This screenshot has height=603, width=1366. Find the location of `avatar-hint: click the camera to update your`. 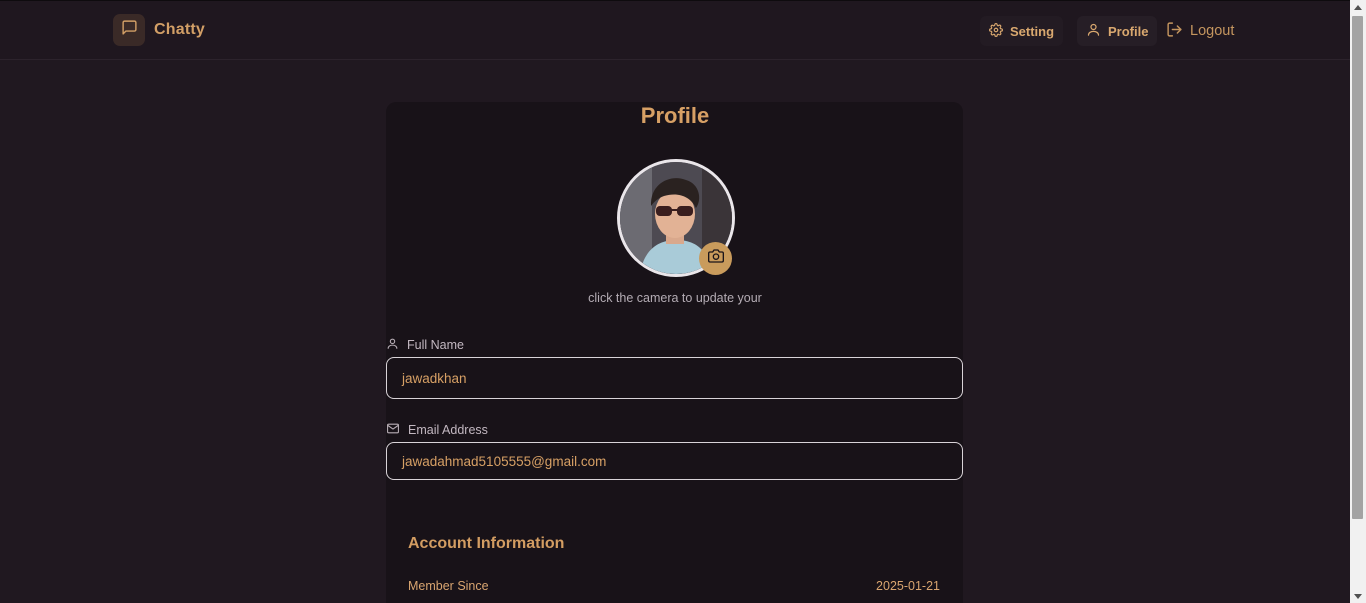

avatar-hint: click the camera to update your is located at coordinates (675, 298).